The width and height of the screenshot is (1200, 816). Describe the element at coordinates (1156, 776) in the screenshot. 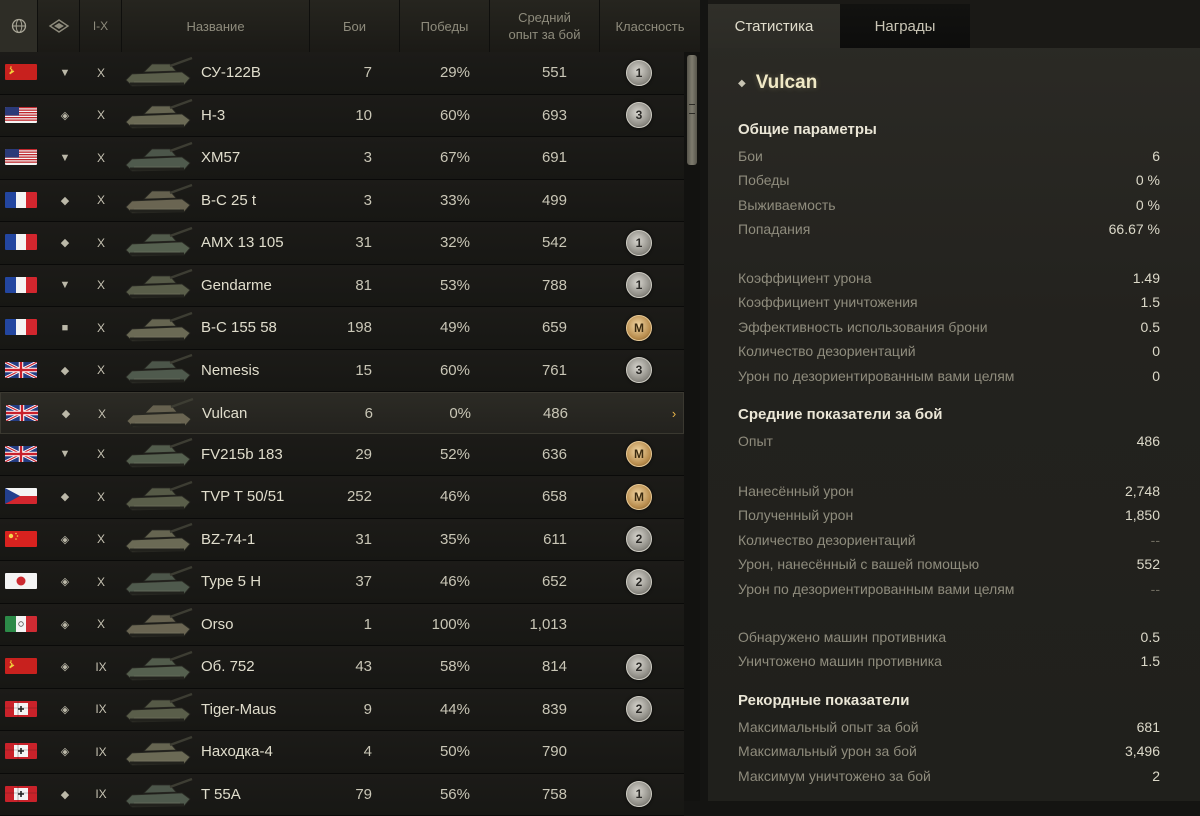

I see `stat-value: 2` at that location.